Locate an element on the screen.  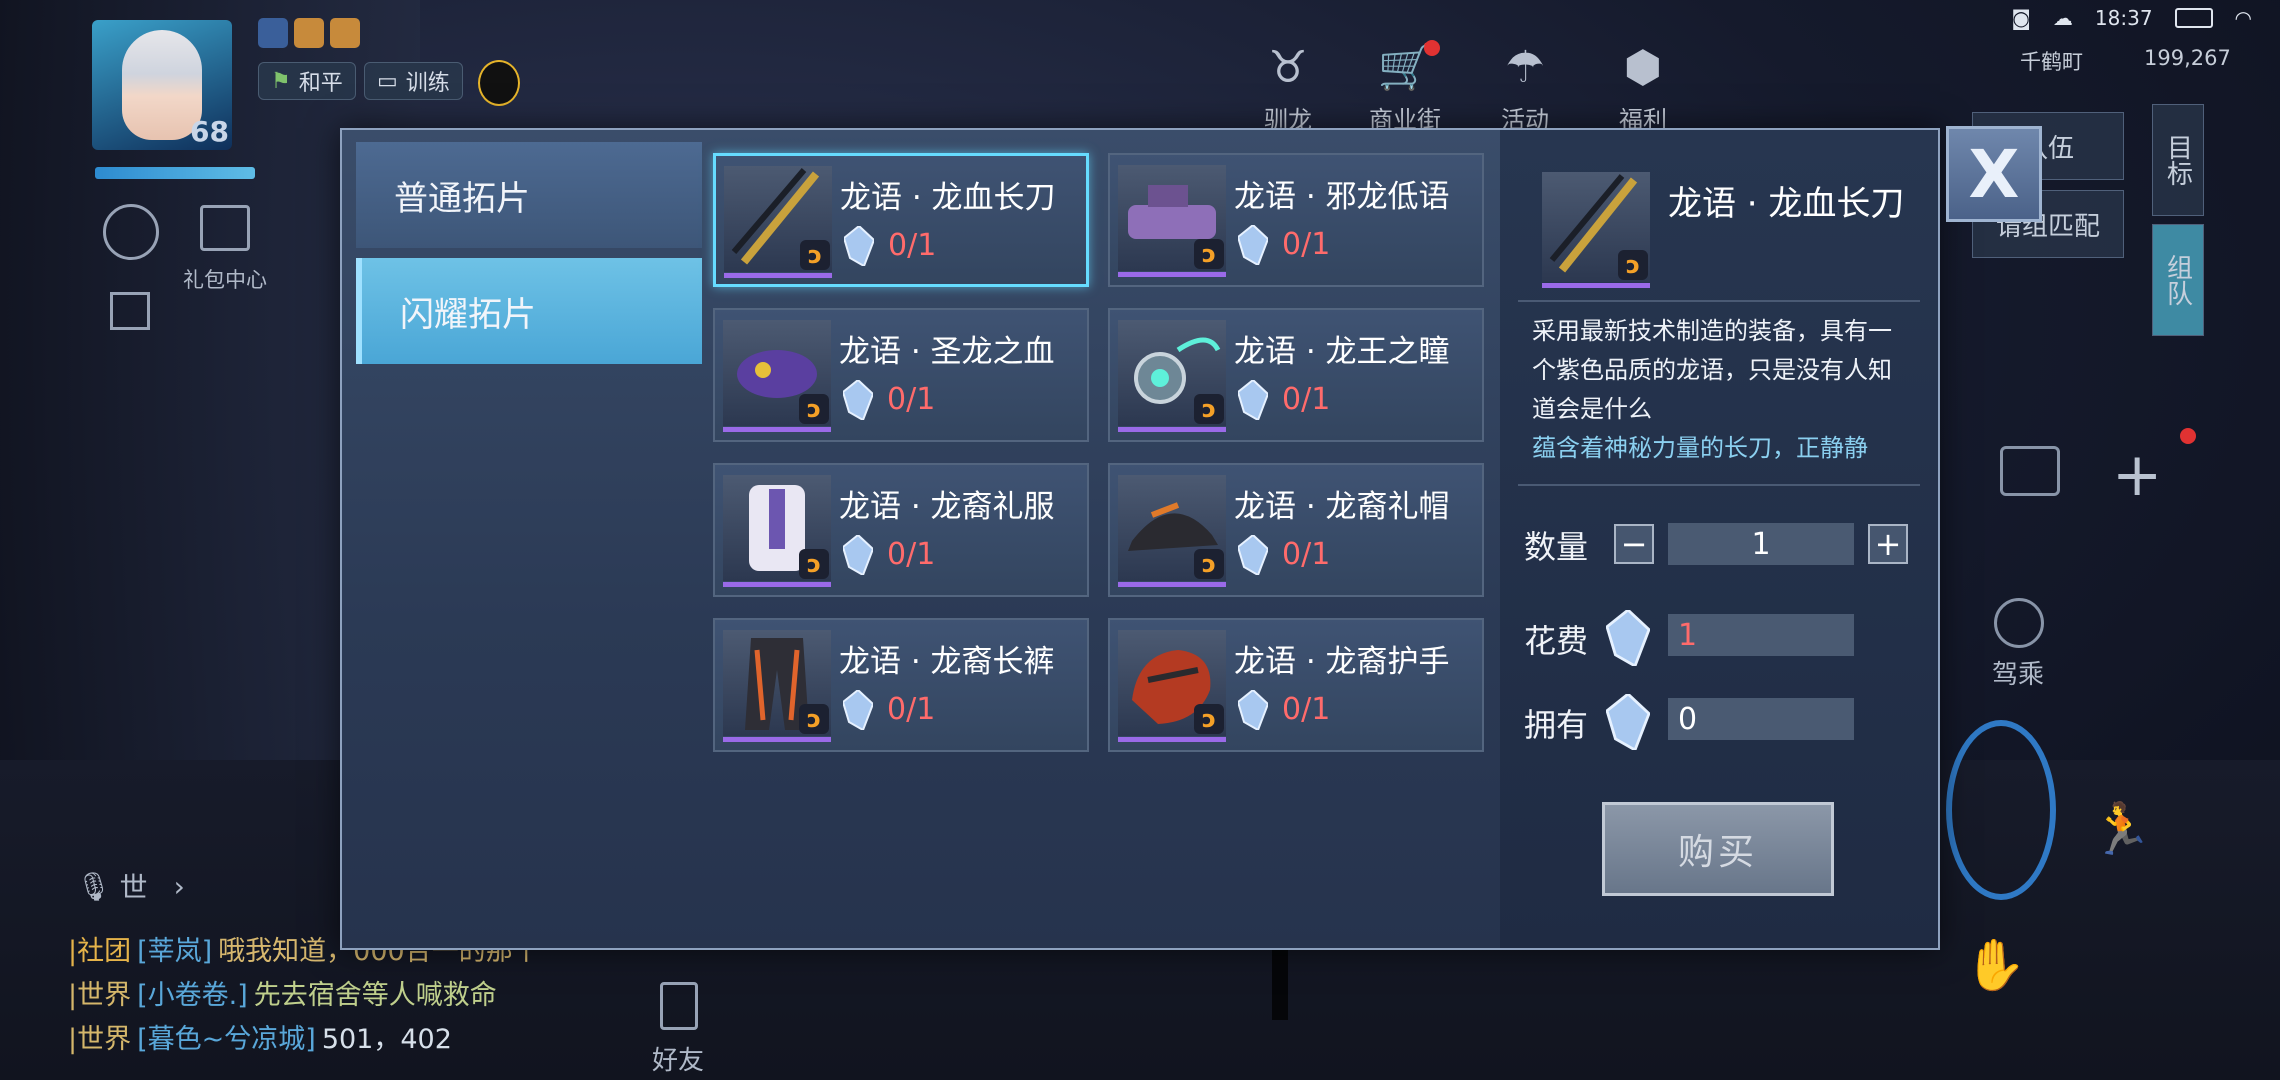
monitor-icon: ▭ is located at coordinates (387, 81).